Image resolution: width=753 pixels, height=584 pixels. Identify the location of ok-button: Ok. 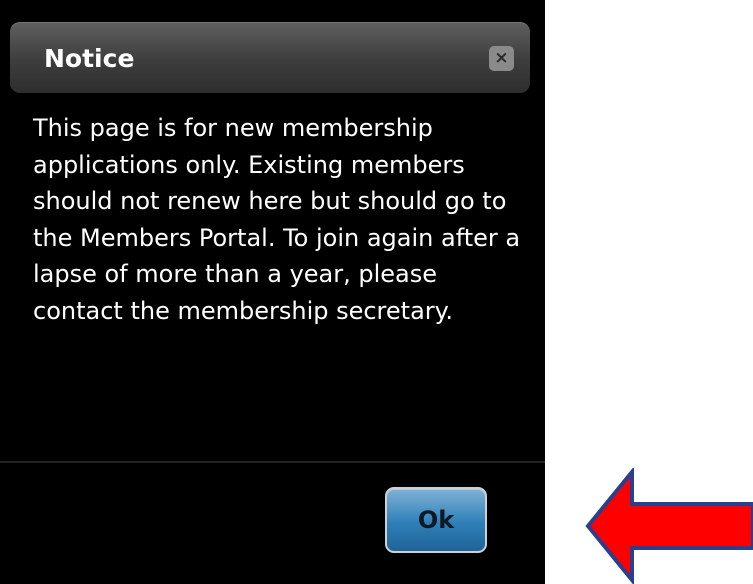
(436, 520).